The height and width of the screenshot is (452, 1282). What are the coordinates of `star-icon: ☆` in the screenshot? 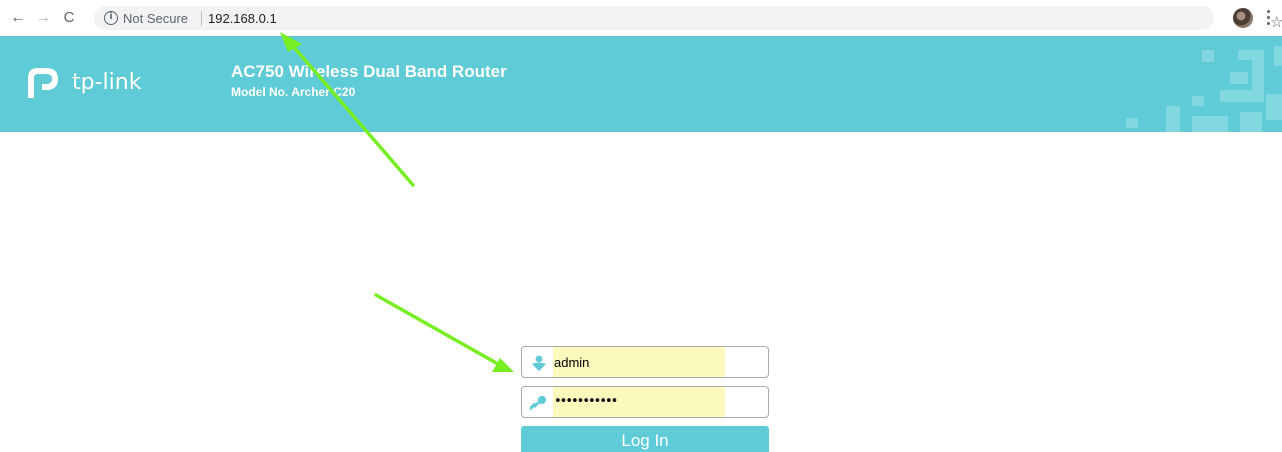 It's located at (1276, 22).